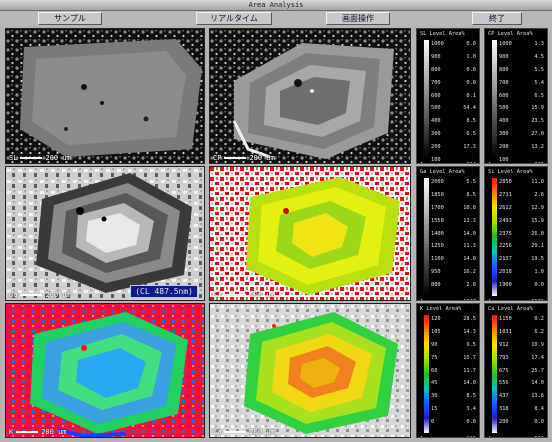  Describe the element at coordinates (539, 194) in the screenshot. I see `area-value: 2.6` at that location.